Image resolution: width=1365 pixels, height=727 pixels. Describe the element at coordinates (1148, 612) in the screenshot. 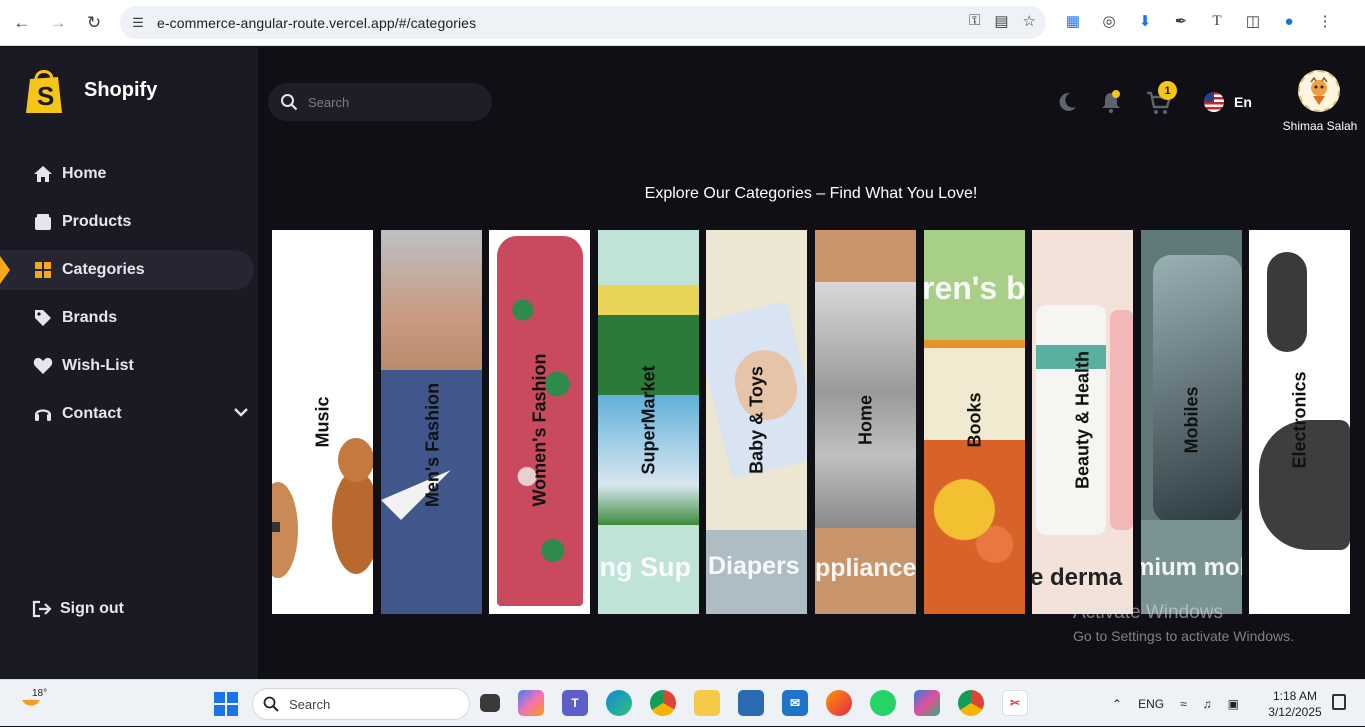

I see `activate-title: Activate Windows` at that location.